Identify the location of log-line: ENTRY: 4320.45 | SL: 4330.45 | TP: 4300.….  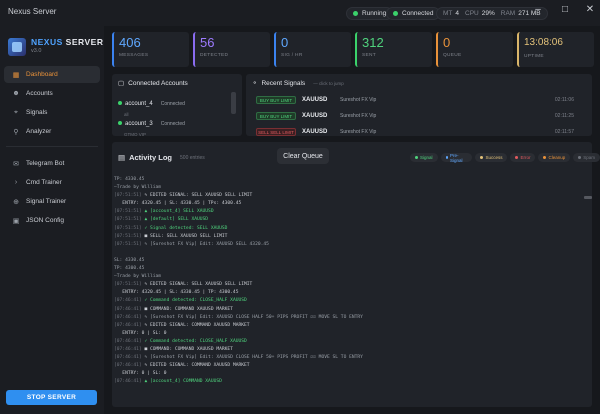
(349, 293).